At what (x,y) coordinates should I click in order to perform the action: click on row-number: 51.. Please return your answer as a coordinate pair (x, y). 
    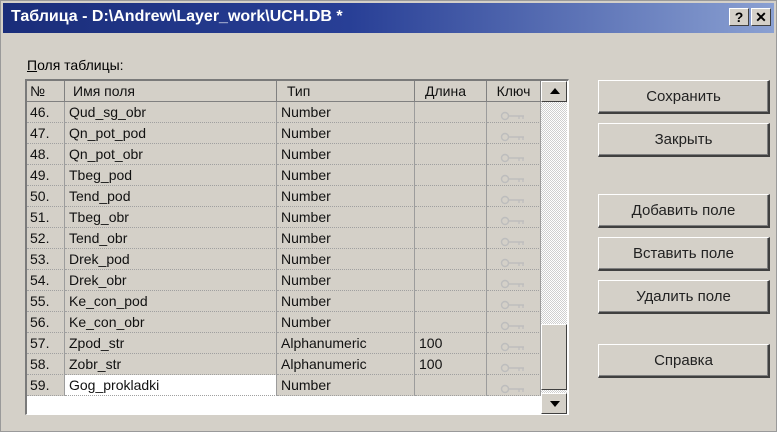
    Looking at the image, I should click on (46, 217).